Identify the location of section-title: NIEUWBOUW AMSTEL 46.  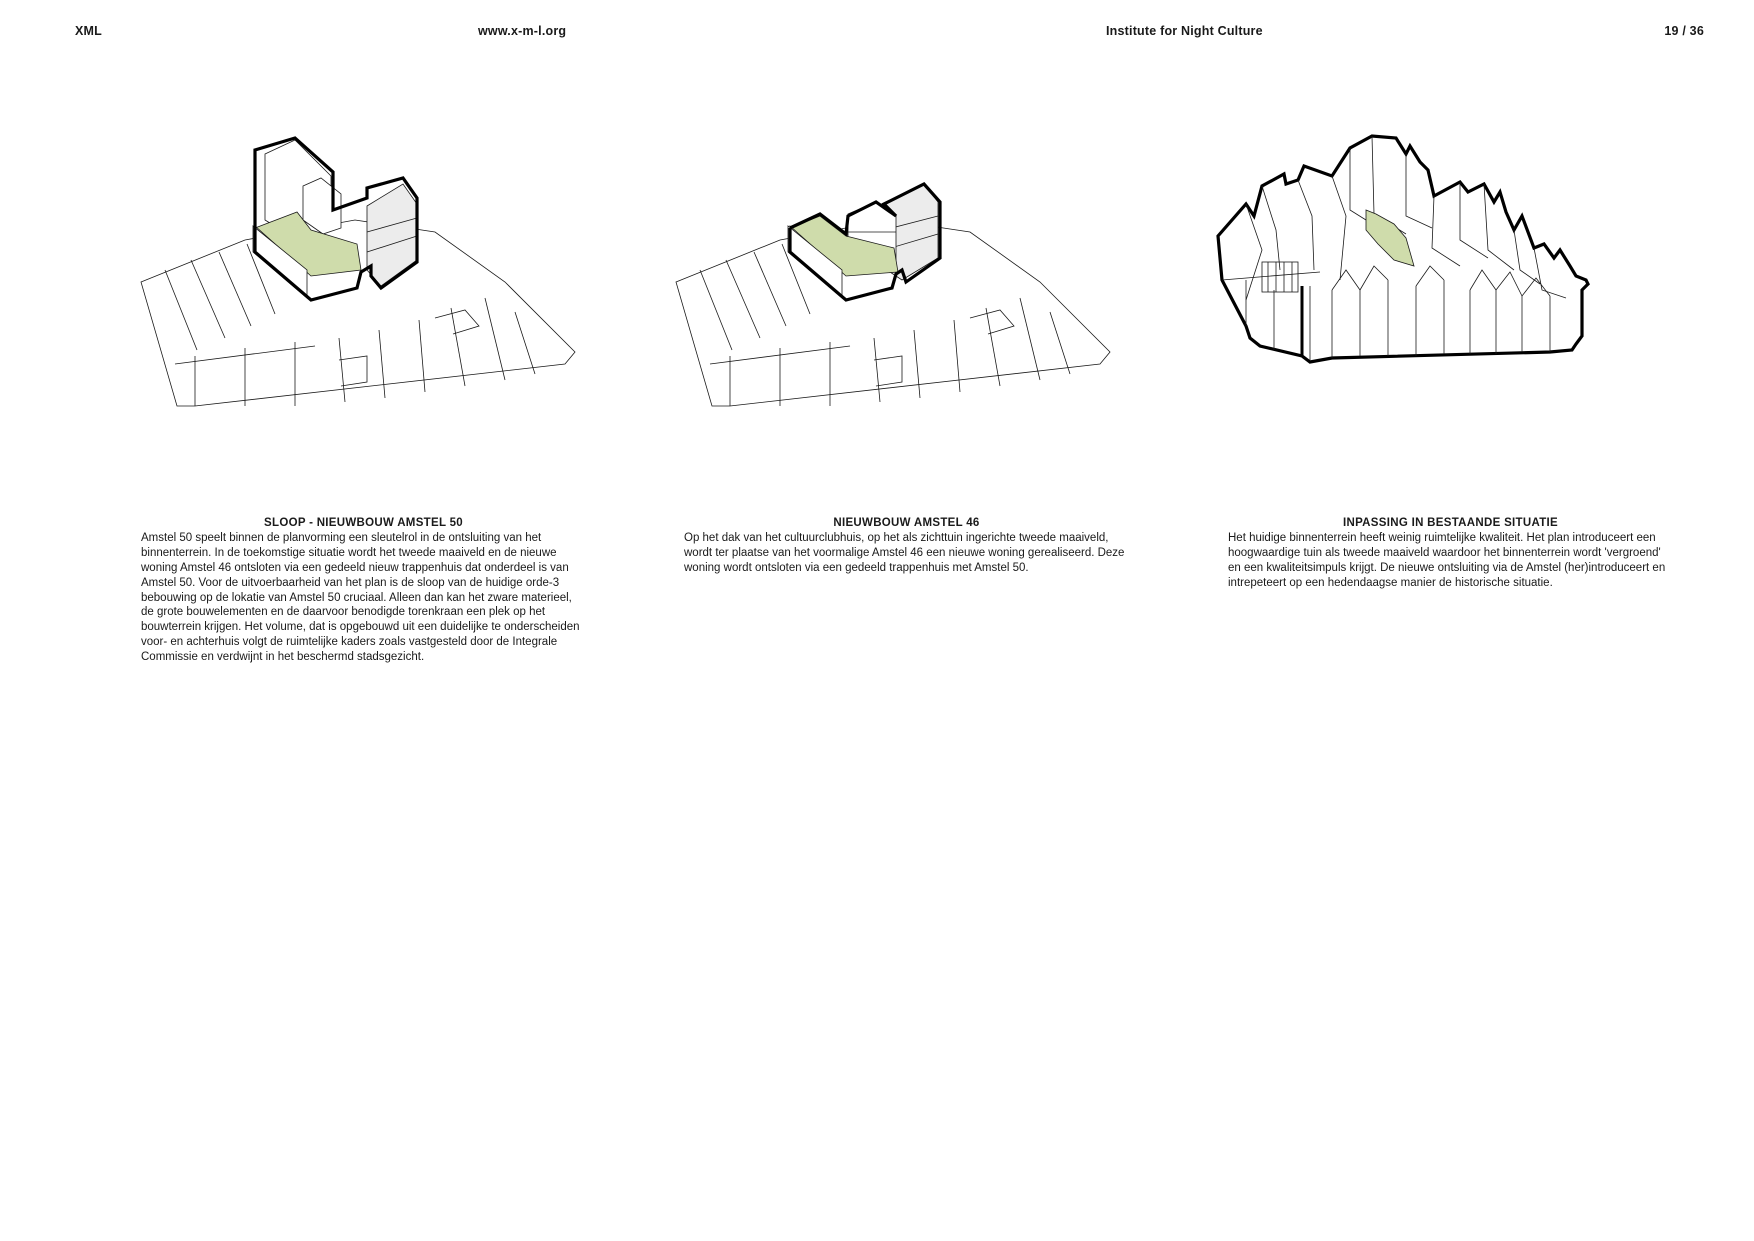
(906, 523).